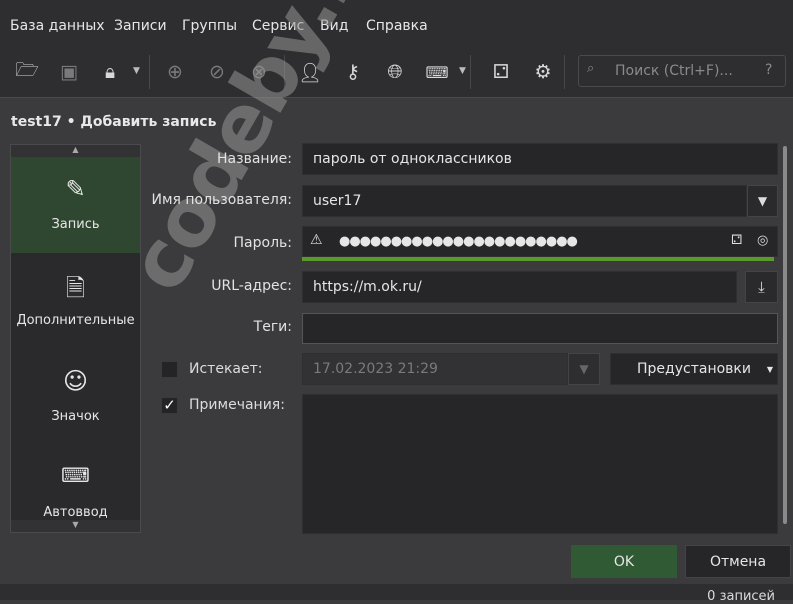  I want to click on gear-icon: ⚙, so click(543, 72).